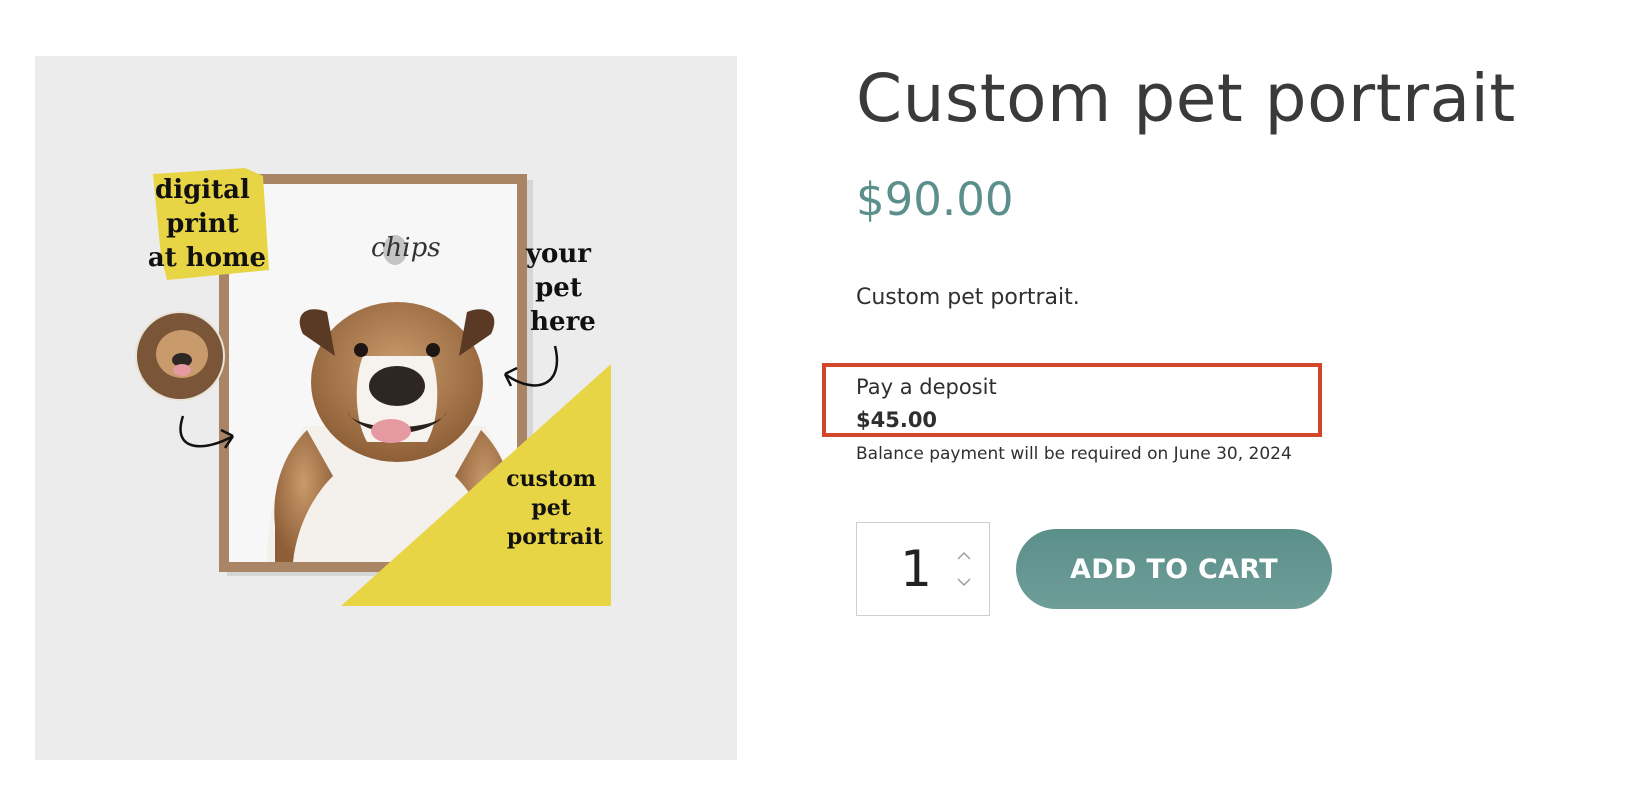 The width and height of the screenshot is (1626, 802). I want to click on pet-name-script: chips, so click(406, 248).